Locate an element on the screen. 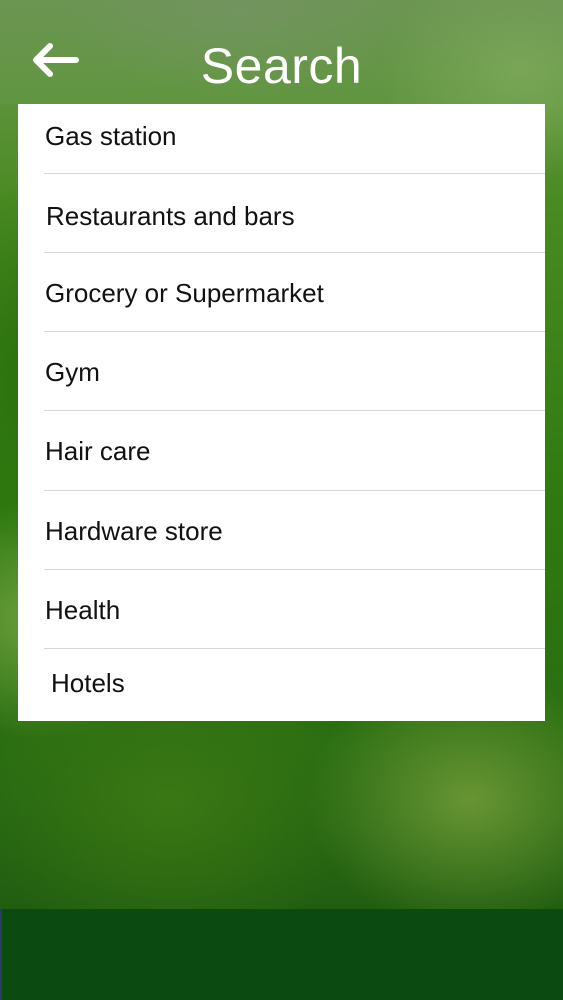 The width and height of the screenshot is (563, 1000). list-item-gas-station: Gas station is located at coordinates (281, 138).